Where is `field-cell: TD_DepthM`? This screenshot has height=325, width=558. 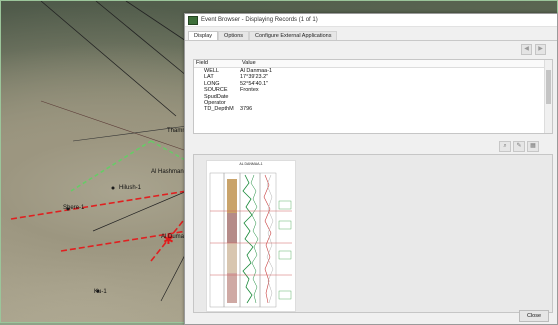 field-cell: TD_DepthM is located at coordinates (219, 109).